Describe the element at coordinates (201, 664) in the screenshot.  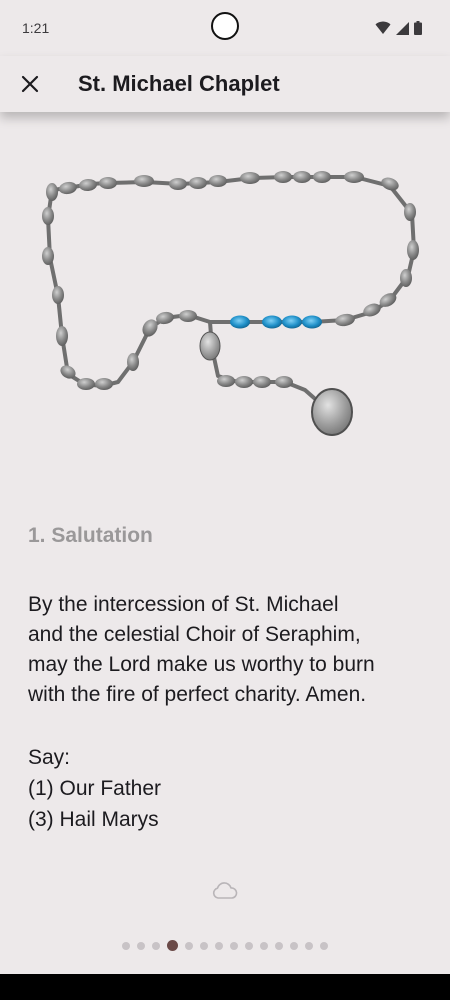
I see `prayer-line: may the Lord make us worthy to burn` at that location.